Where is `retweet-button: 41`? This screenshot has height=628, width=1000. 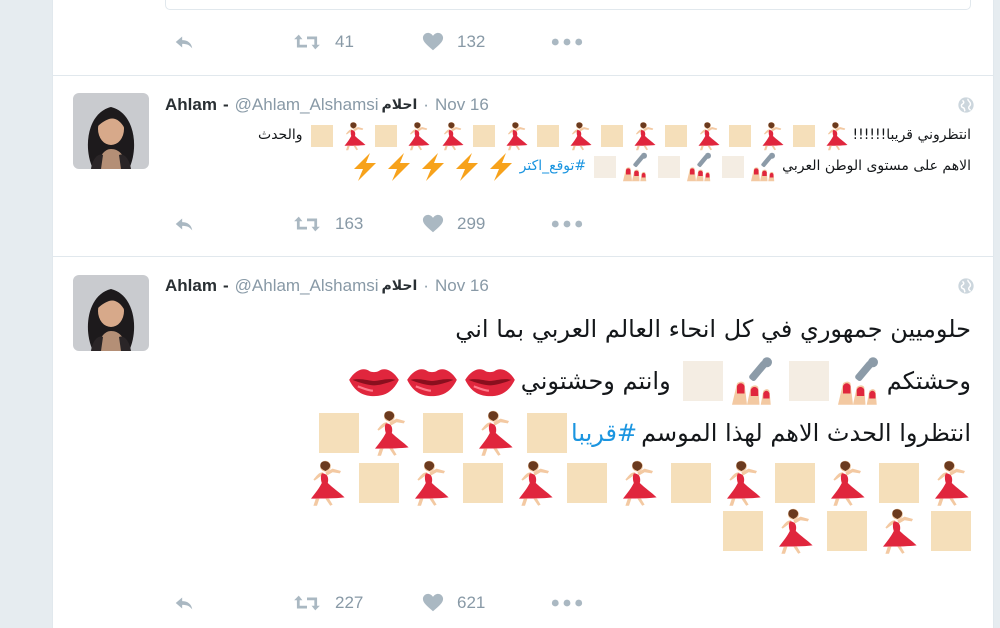 retweet-button: 41 is located at coordinates (356, 42).